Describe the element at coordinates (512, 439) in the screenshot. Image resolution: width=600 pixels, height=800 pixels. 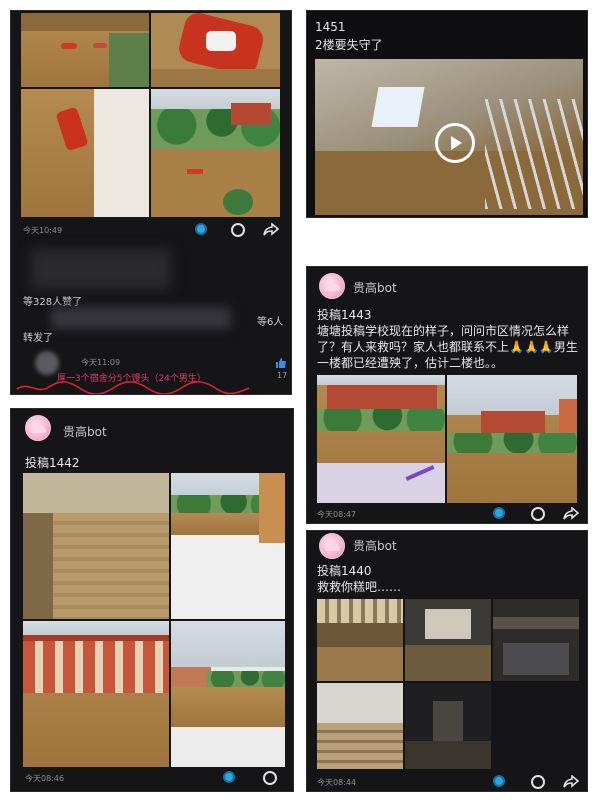
I see `flooded-building-photo` at that location.